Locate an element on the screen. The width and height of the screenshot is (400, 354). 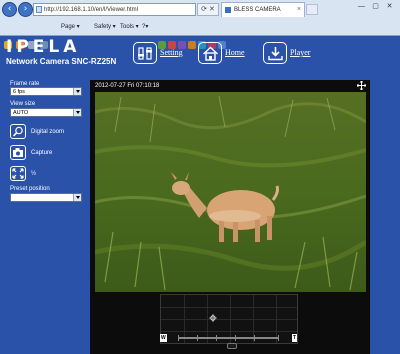
view-size-select: AUTO is located at coordinates (46, 112).